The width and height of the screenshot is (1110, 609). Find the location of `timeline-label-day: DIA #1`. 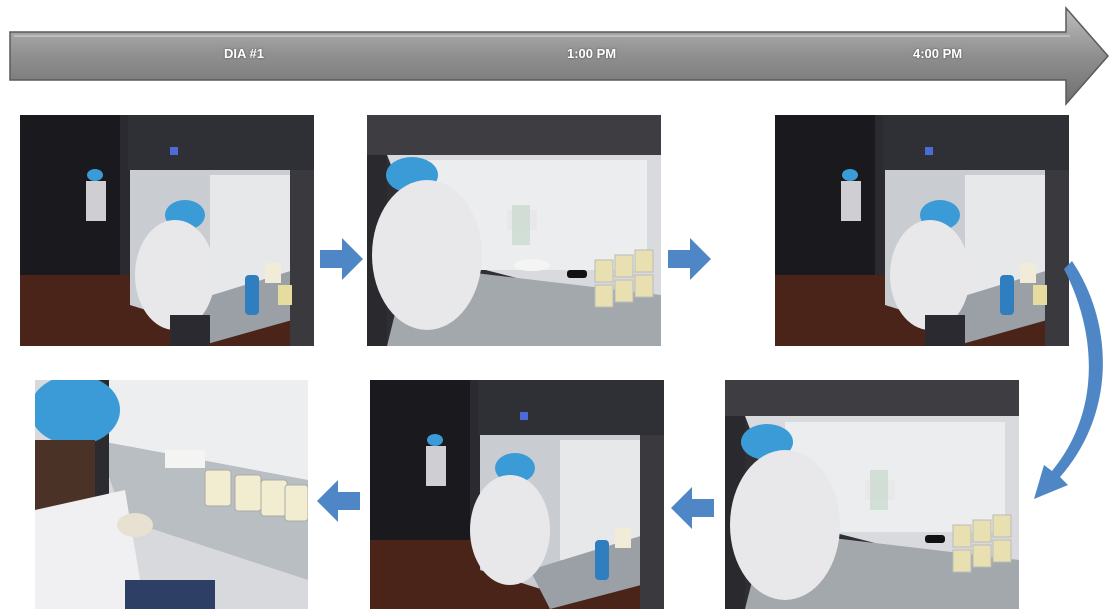

timeline-label-day: DIA #1 is located at coordinates (244, 53).